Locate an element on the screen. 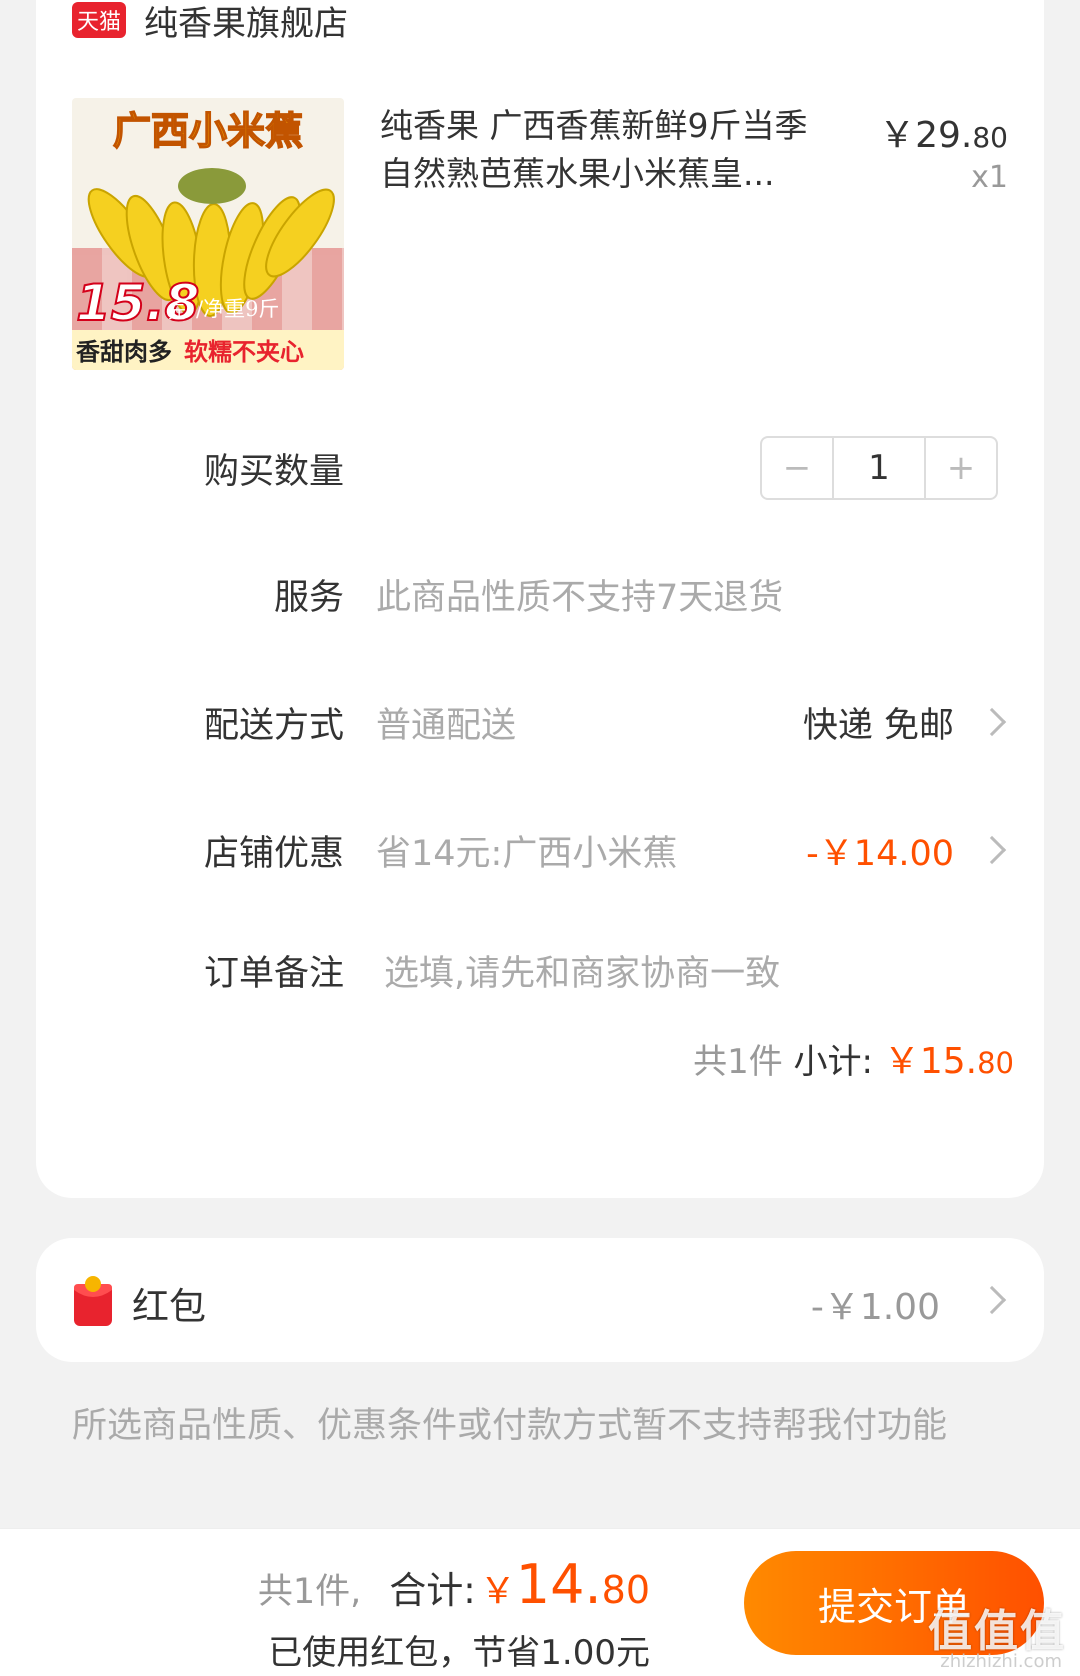  image-slogan-a: 香甜肉多 is located at coordinates (124, 352).